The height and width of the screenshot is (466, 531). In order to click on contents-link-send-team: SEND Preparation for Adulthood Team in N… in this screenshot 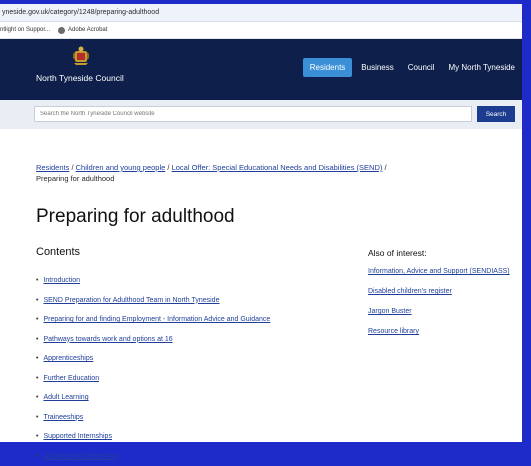, I will do `click(131, 300)`.